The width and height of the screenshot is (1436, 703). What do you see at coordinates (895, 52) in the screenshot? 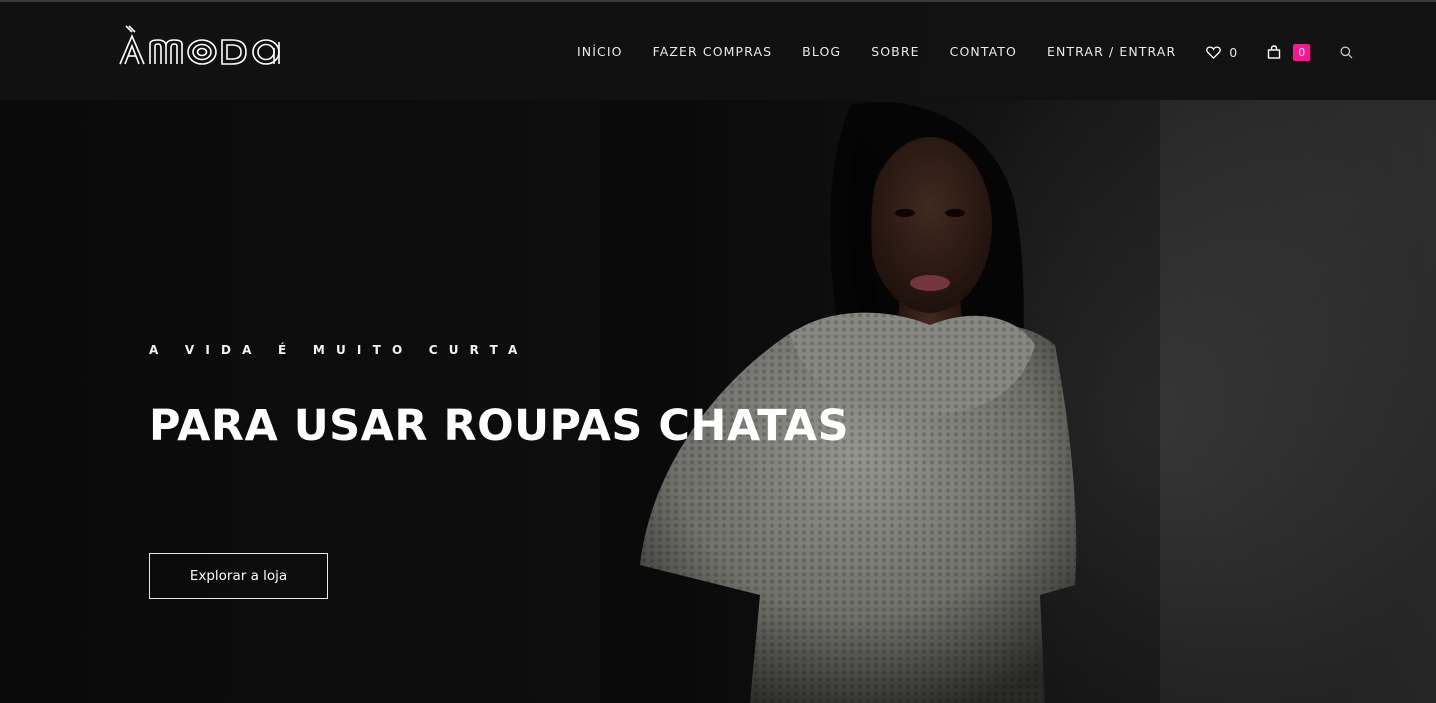
I see `nav-item-sobre: SOBRE` at bounding box center [895, 52].